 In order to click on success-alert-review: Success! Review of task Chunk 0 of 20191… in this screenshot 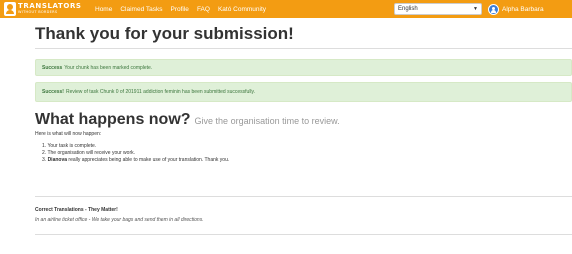, I will do `click(303, 92)`.